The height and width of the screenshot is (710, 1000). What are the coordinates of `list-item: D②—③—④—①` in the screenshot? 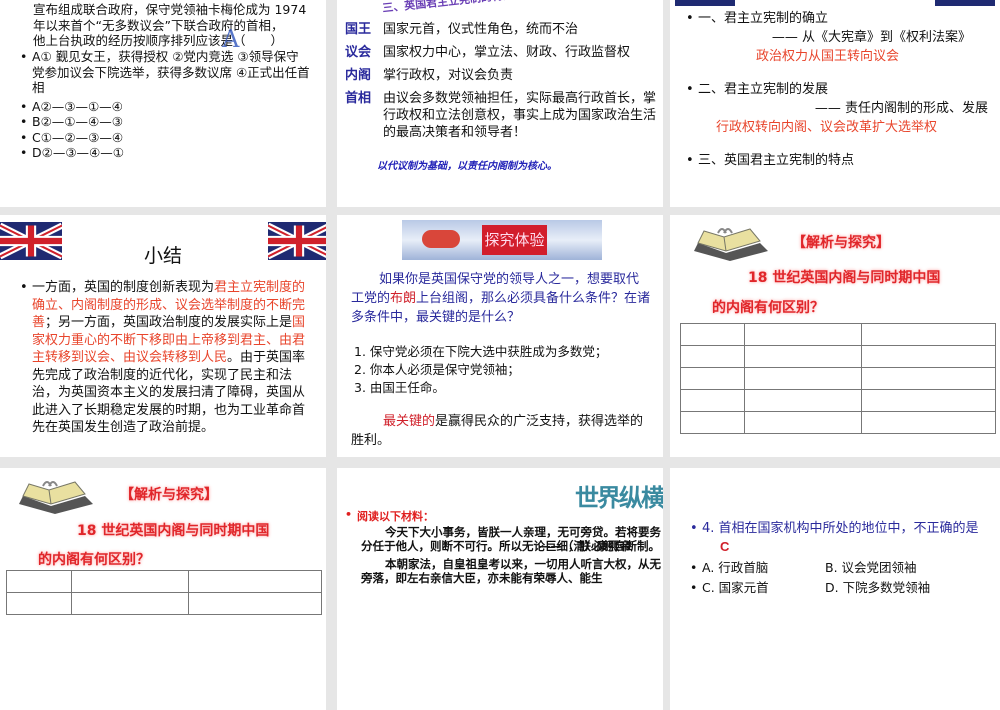 It's located at (165, 153).